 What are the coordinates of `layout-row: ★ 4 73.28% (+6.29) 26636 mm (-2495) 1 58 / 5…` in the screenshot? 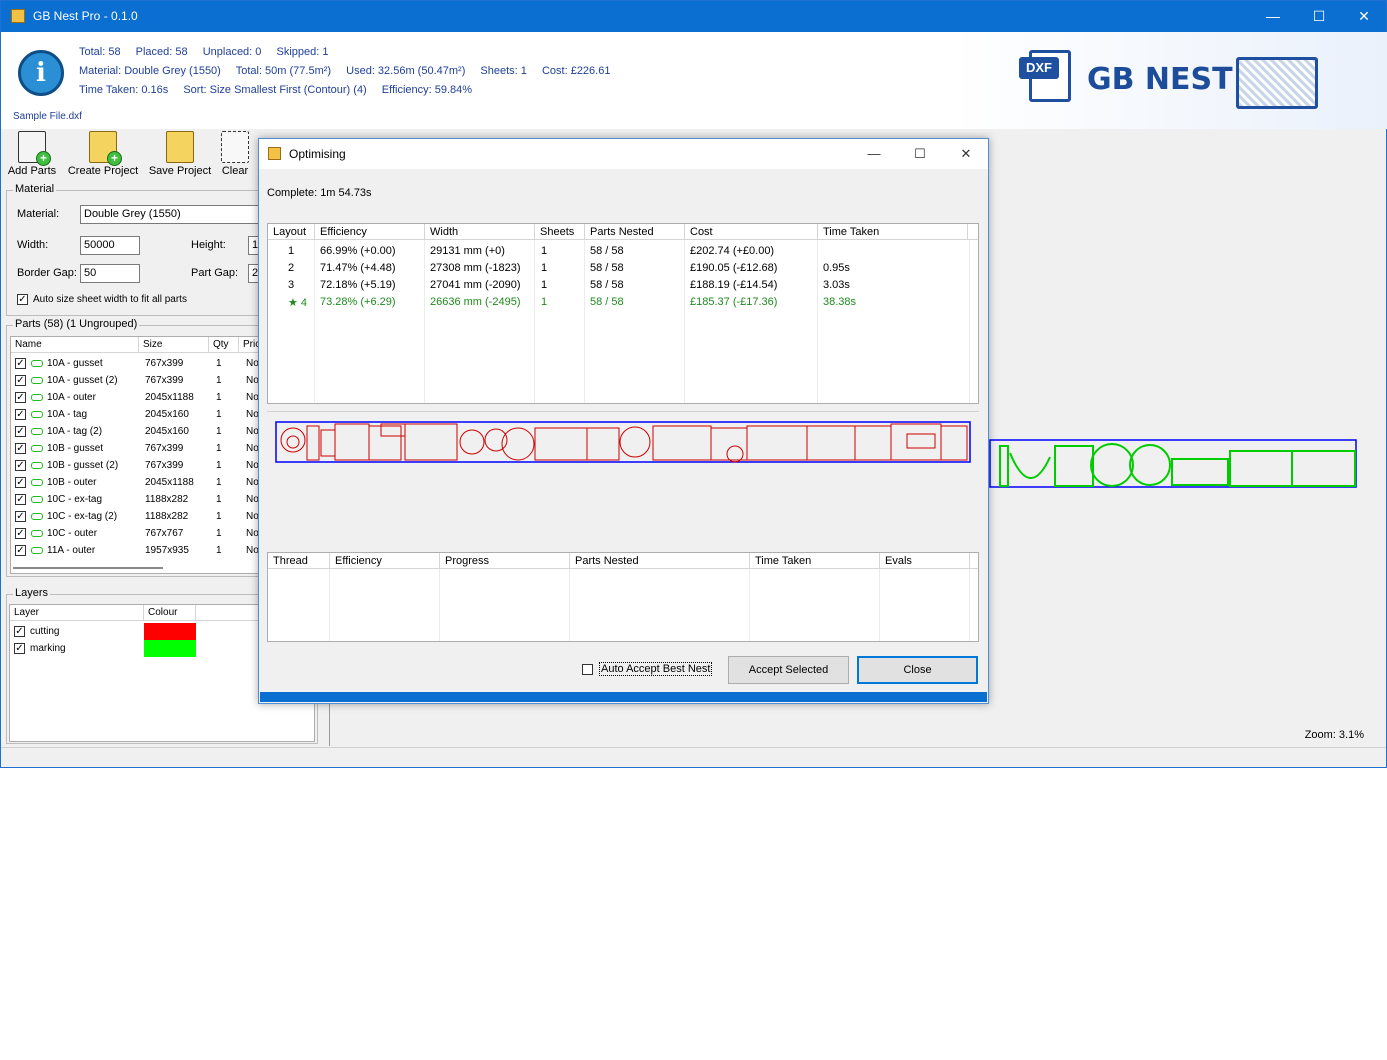 It's located at (623, 302).